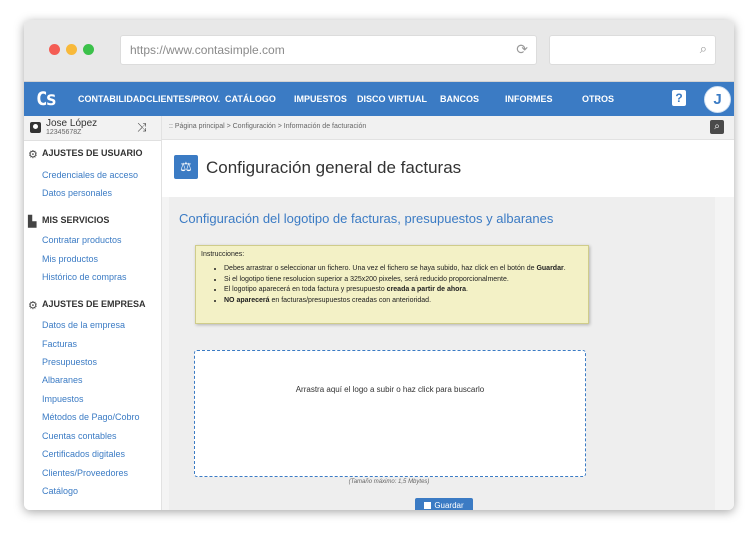 The height and width of the screenshot is (535, 750). Describe the element at coordinates (428, 505) in the screenshot. I see `floppy-icon` at that location.